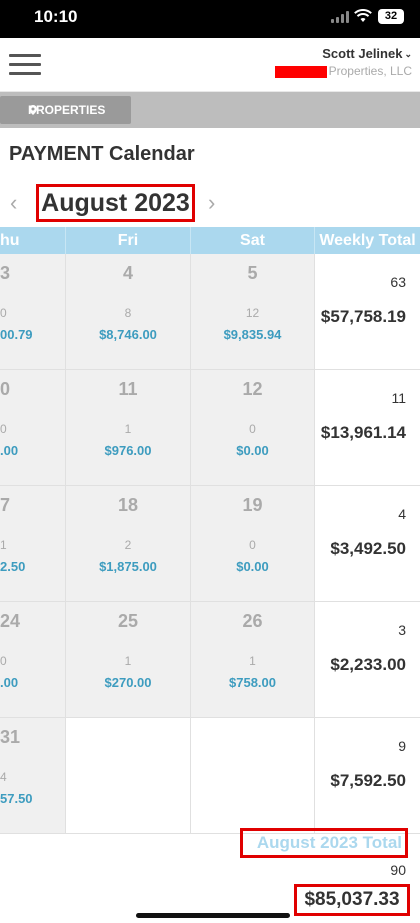 The width and height of the screenshot is (420, 923). I want to click on day-number: 4, so click(127, 273).